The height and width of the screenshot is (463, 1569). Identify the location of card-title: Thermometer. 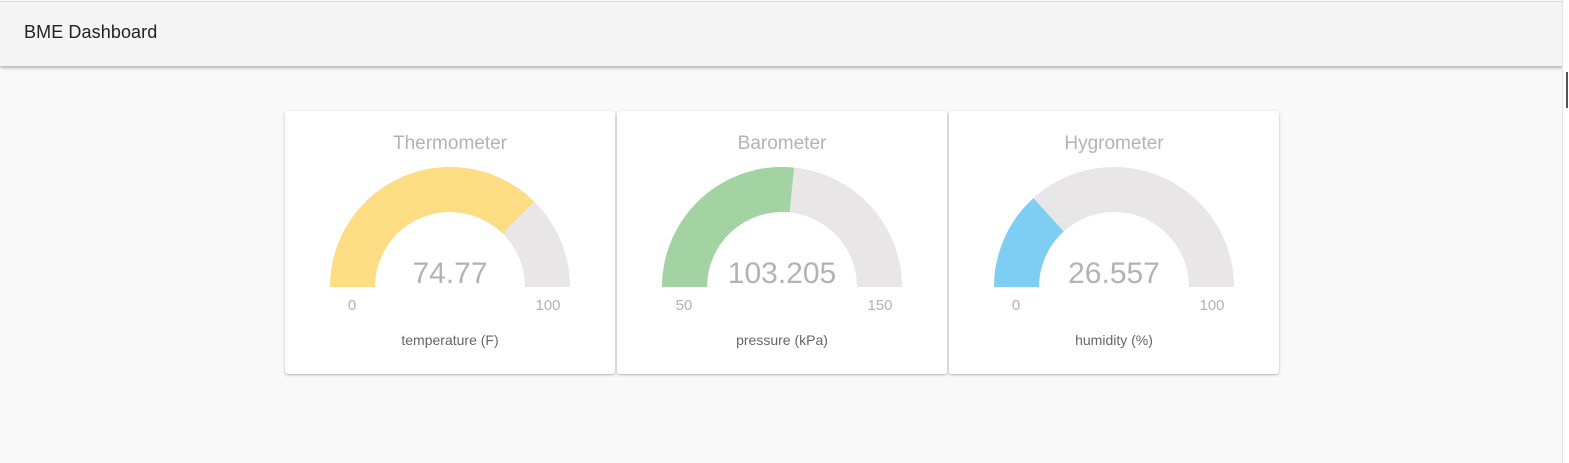
(450, 143).